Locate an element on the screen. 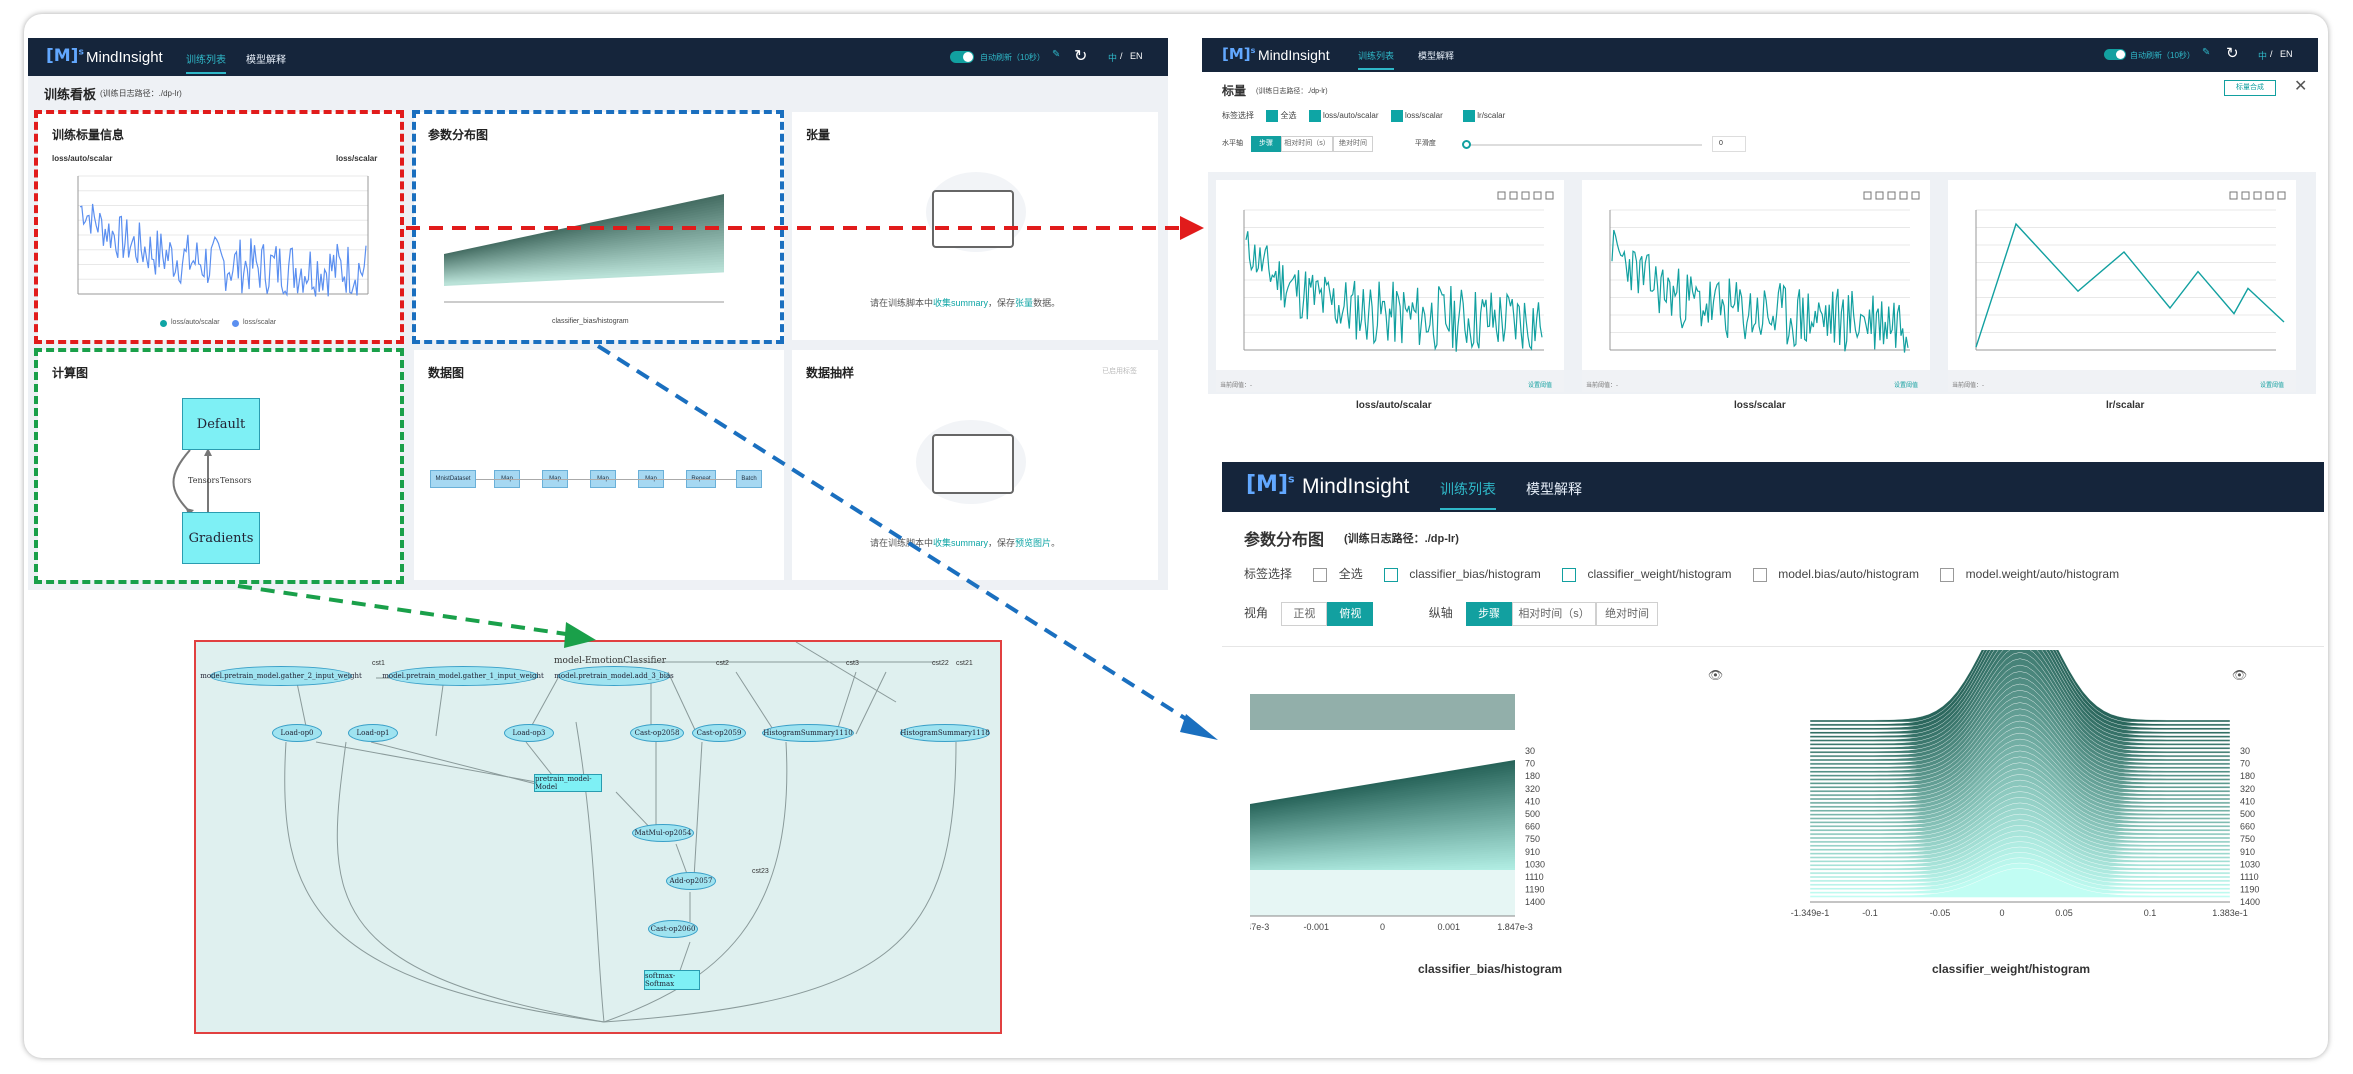  green-arrow is located at coordinates (402, 610).